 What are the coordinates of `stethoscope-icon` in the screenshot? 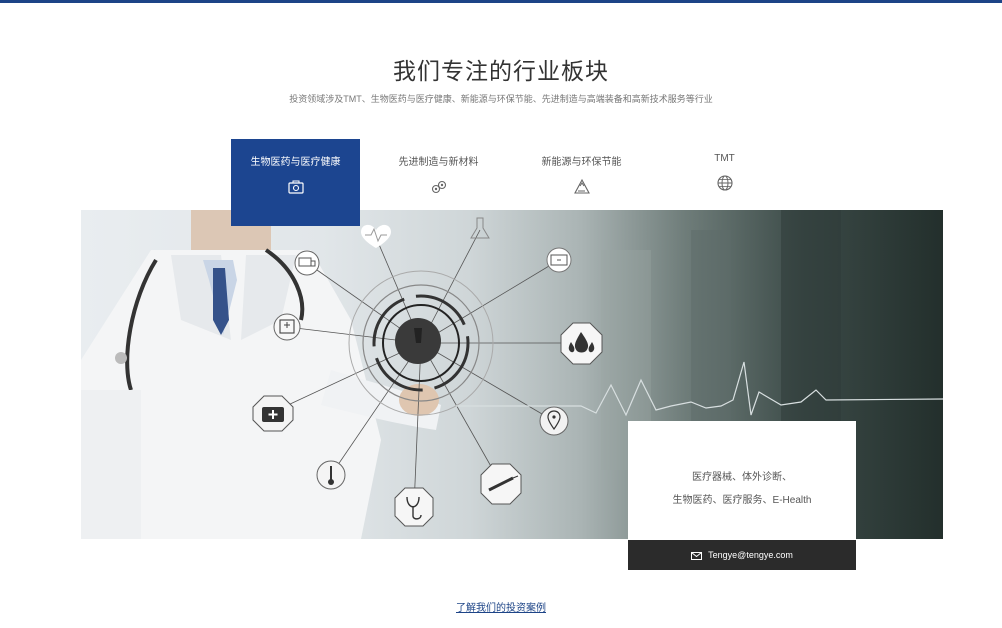 It's located at (414, 507).